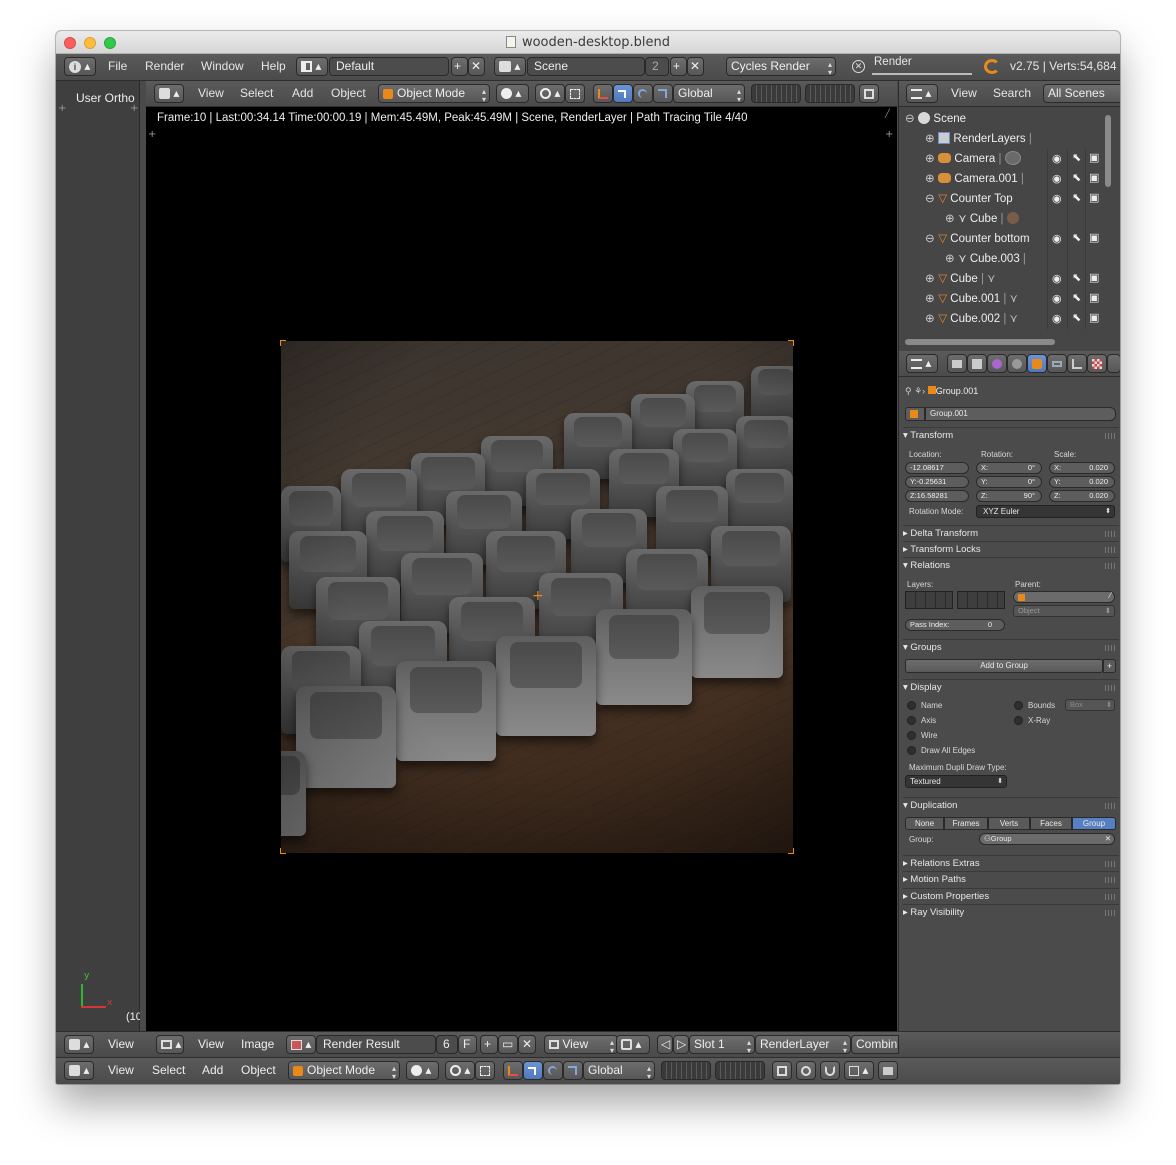 The image size is (1176, 1165). I want to click on pivot-image-dropdown: ▴, so click(633, 1044).